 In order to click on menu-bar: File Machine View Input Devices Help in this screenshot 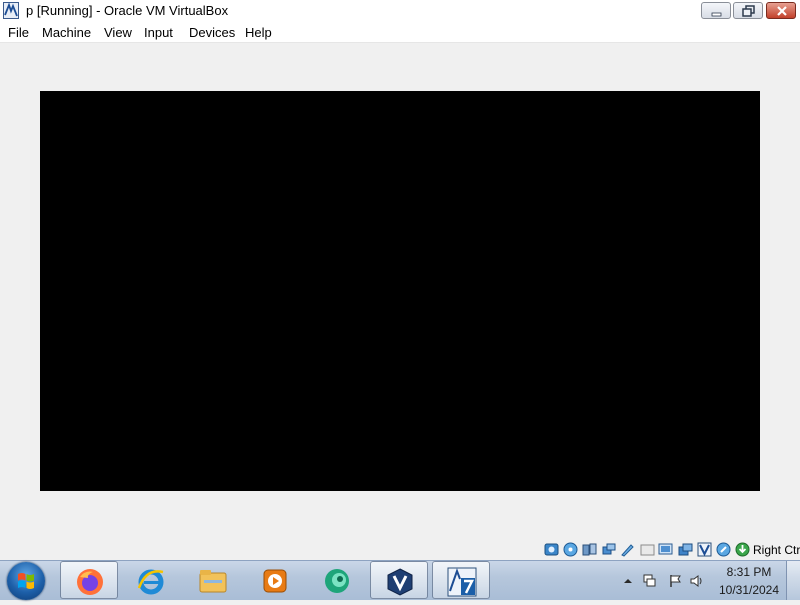, I will do `click(400, 32)`.